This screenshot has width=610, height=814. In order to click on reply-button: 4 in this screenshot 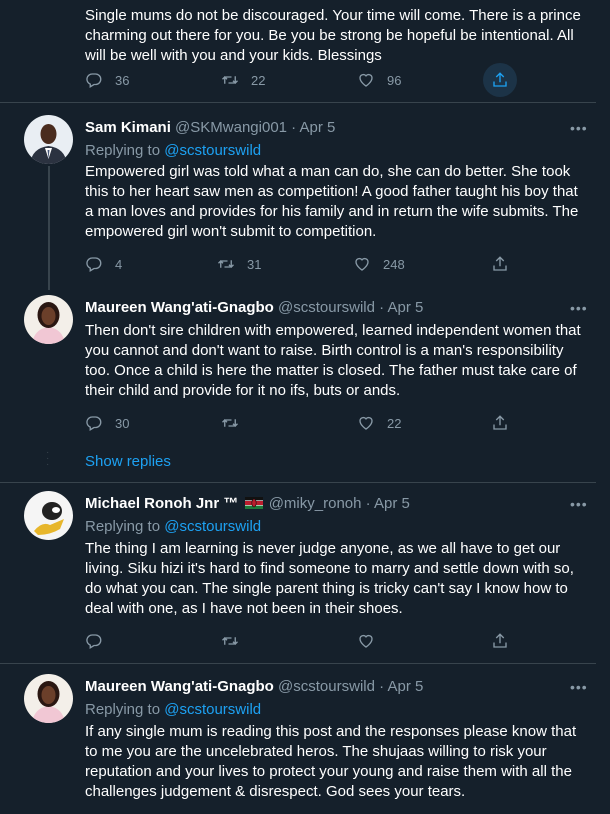, I will do `click(103, 264)`.